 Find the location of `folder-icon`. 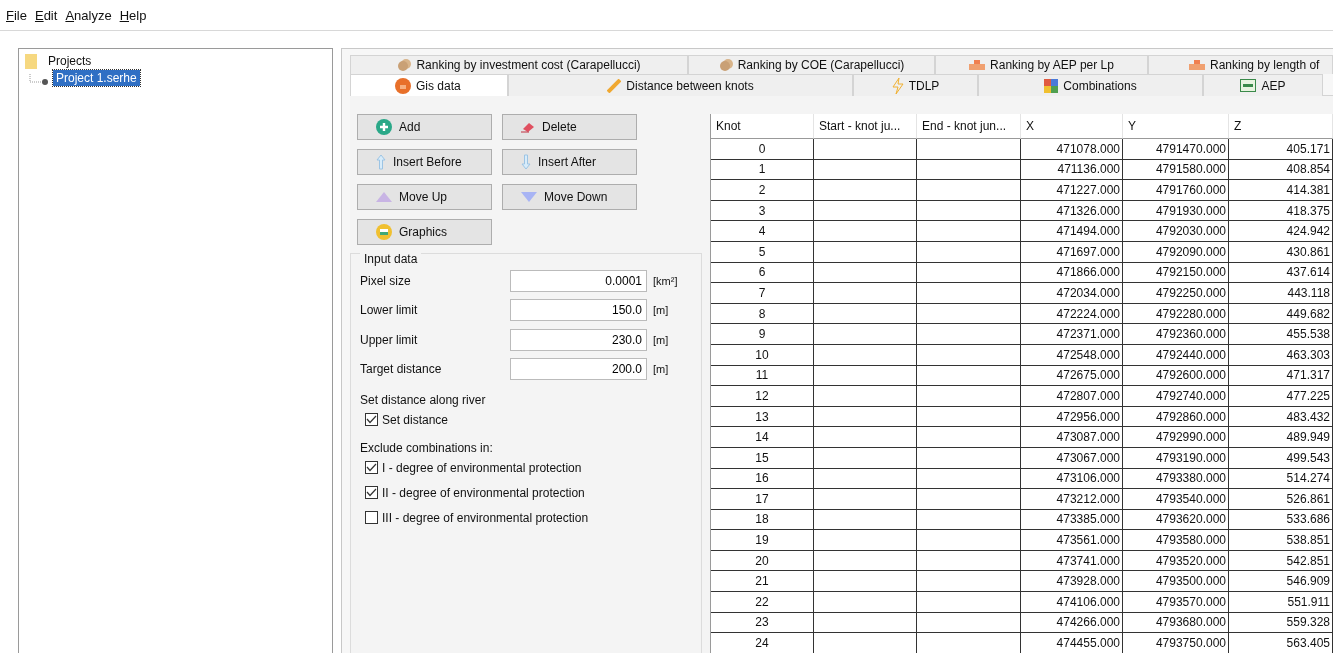

folder-icon is located at coordinates (31, 61).